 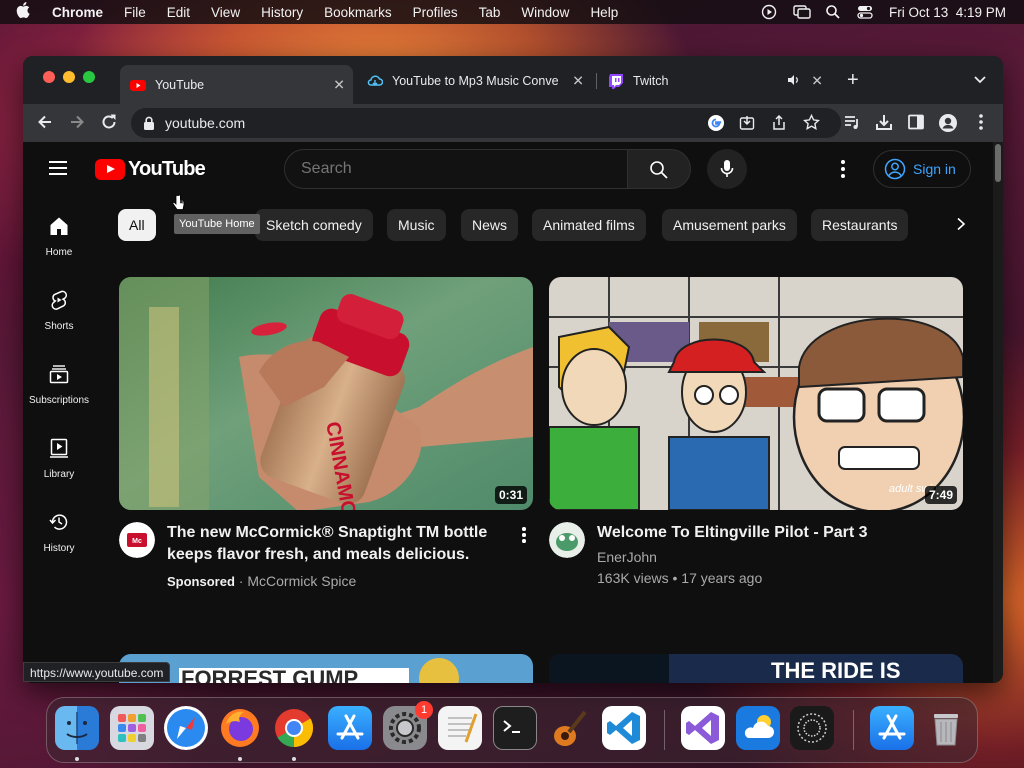 I want to click on dock-garageband, so click(x=569, y=728).